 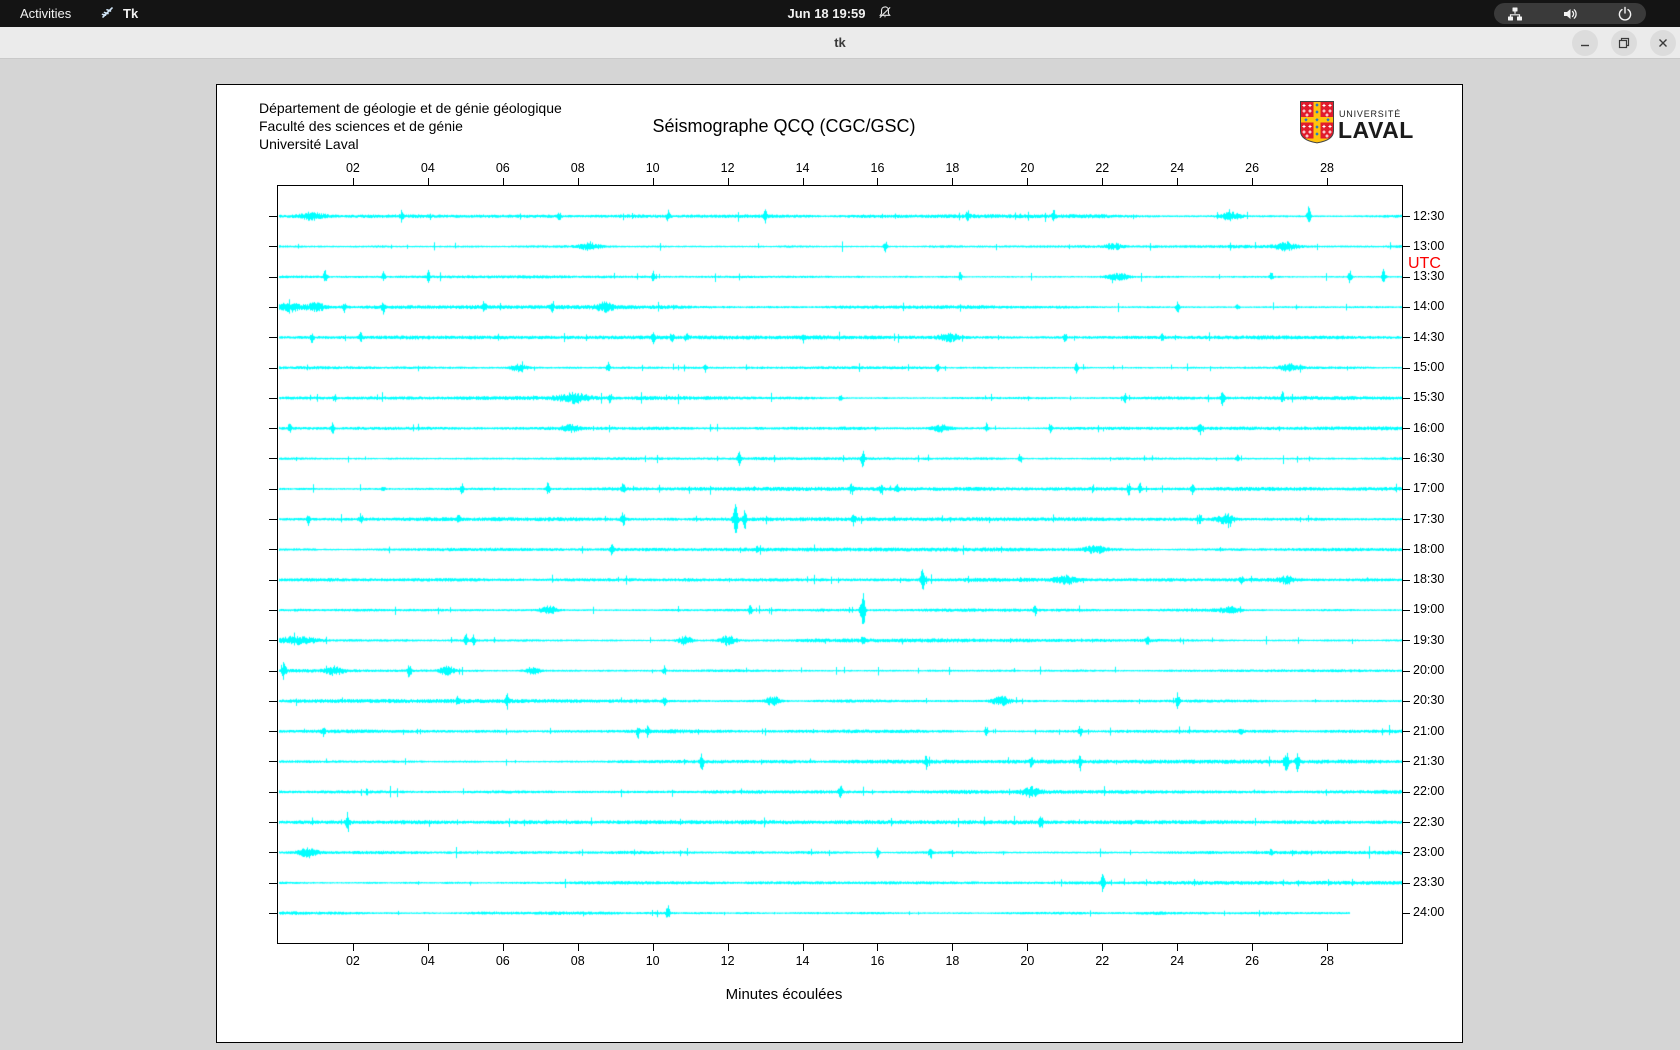 I want to click on x-tick-label-bottom: 08, so click(x=577, y=961).